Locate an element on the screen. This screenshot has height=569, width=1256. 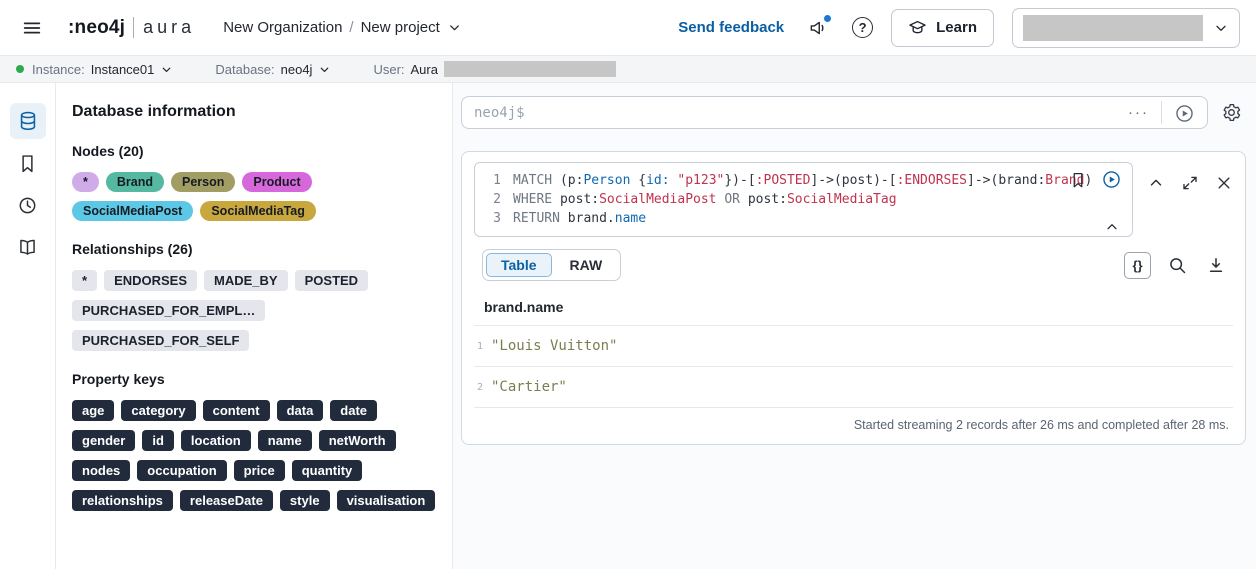
download-icon is located at coordinates (1215, 265).